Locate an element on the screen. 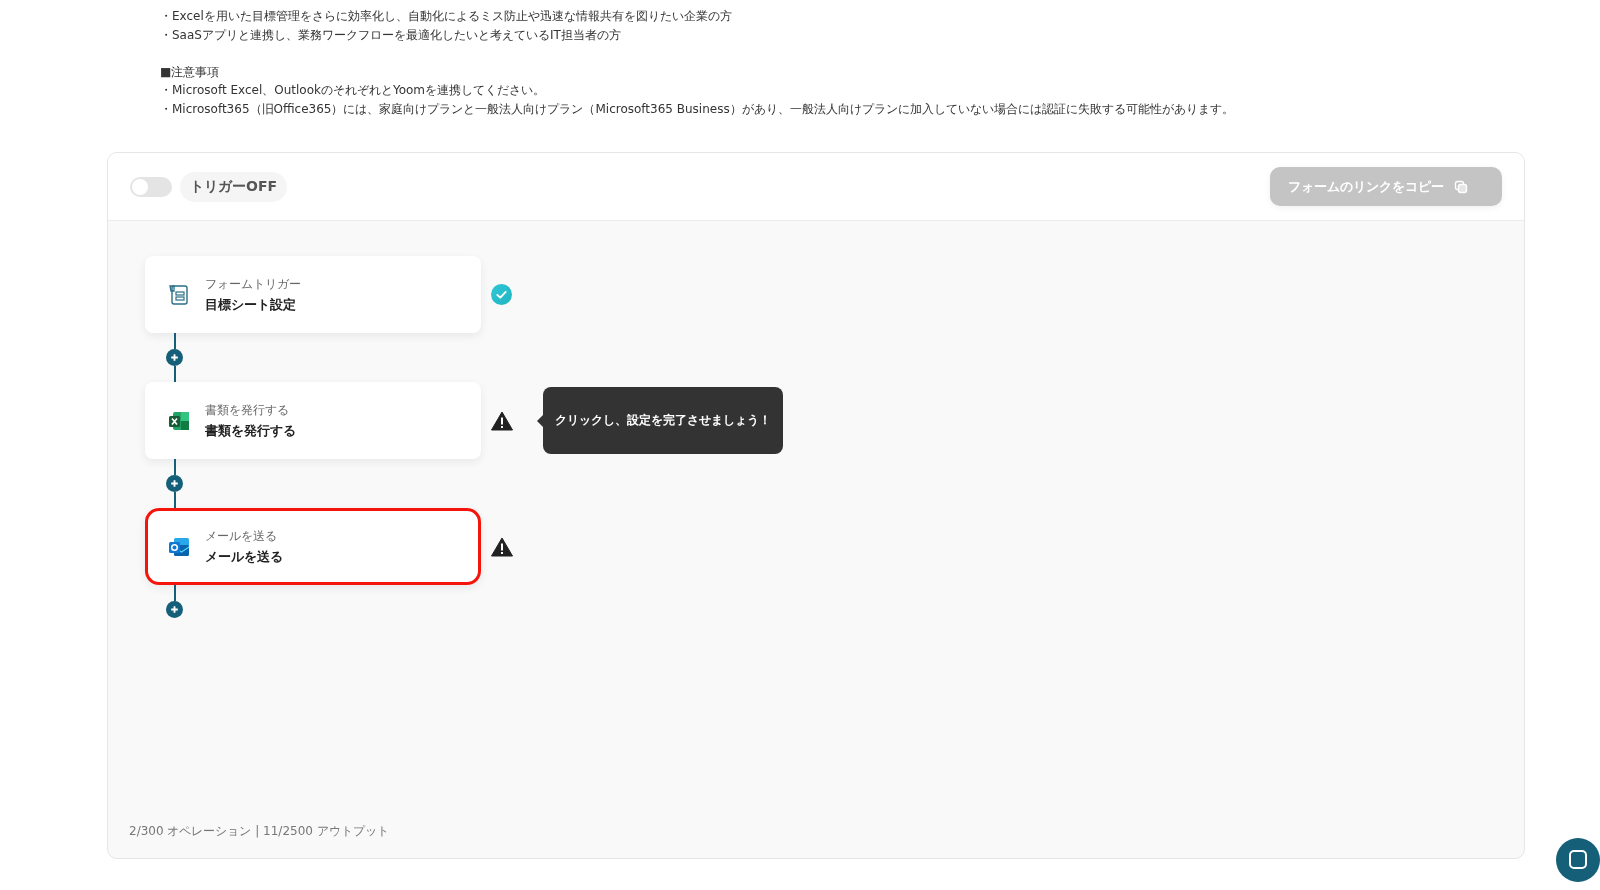 The height and width of the screenshot is (890, 1600). step-caption: メールを送る is located at coordinates (241, 536).